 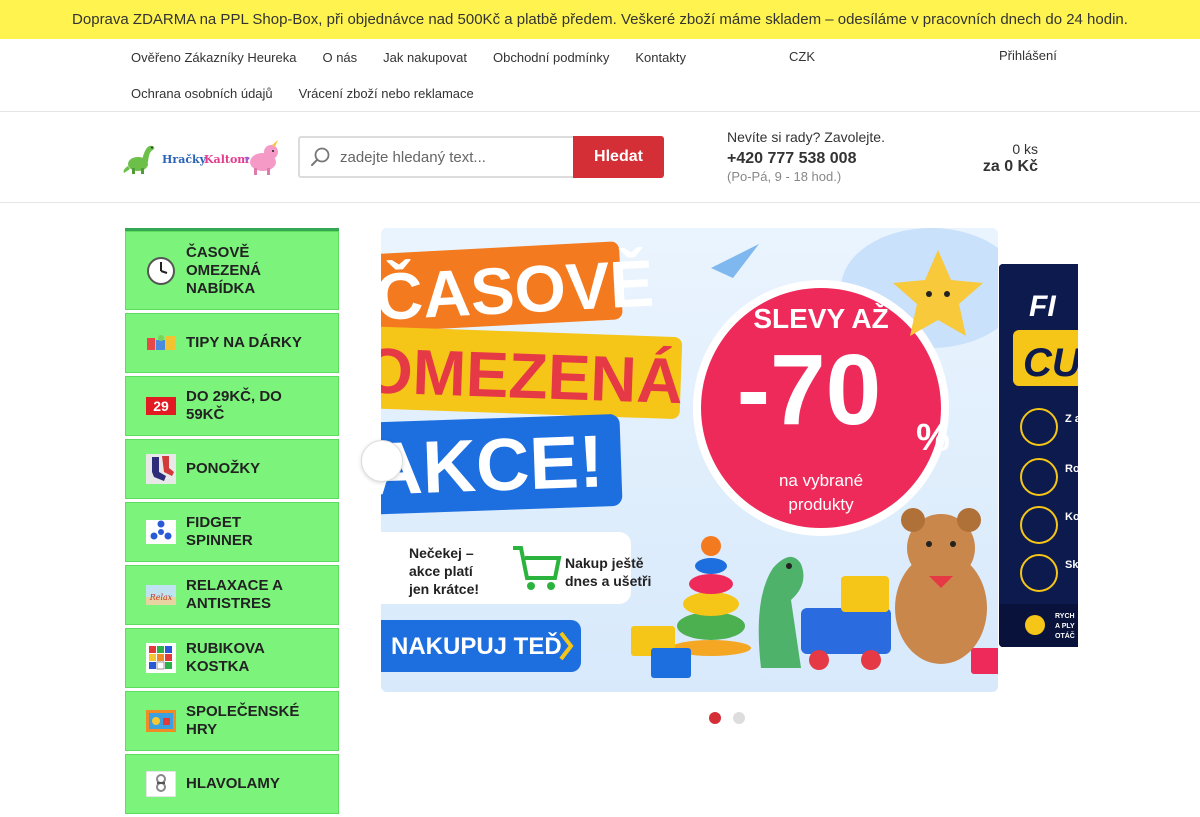 I want to click on login-link: Přihlášení, so click(x=1028, y=56).